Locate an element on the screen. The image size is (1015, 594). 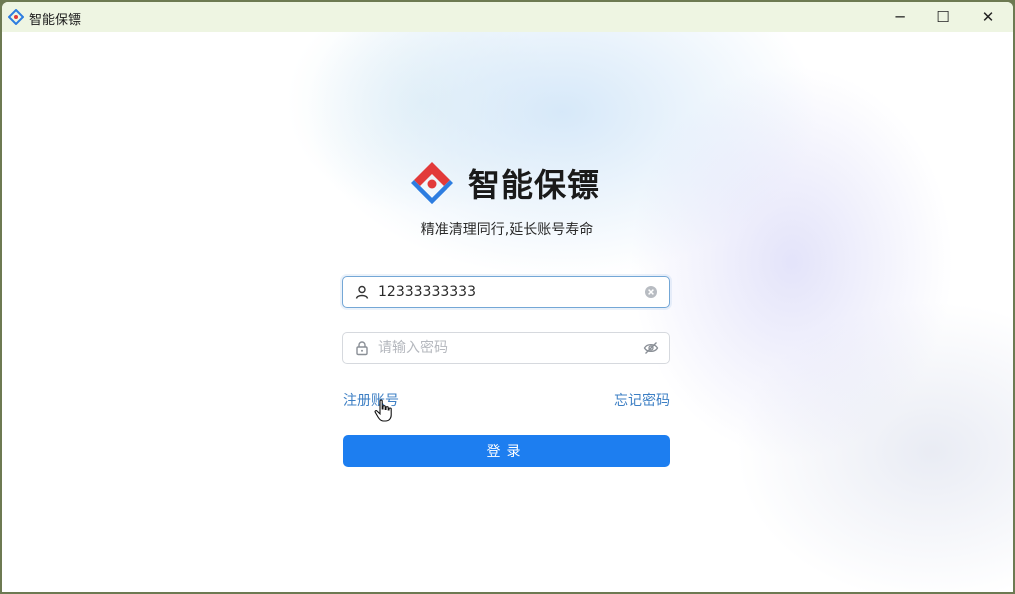
window-title: 智能保镖 is located at coordinates (55, 20).